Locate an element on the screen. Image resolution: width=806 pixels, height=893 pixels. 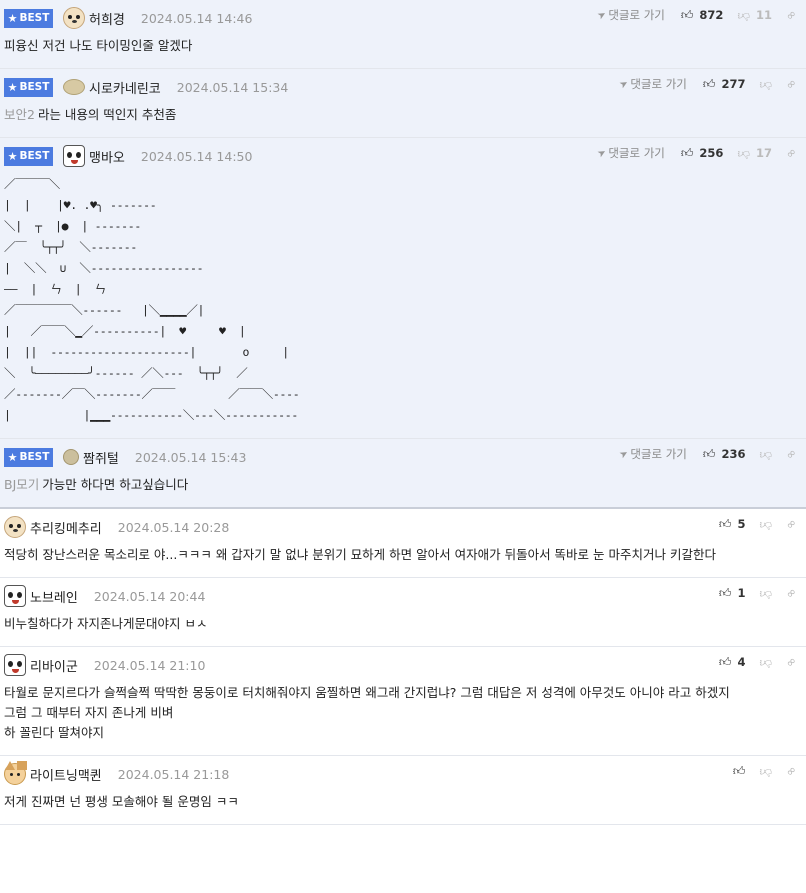
timestamp: 2024.05.14 21:18 is located at coordinates (173, 774).